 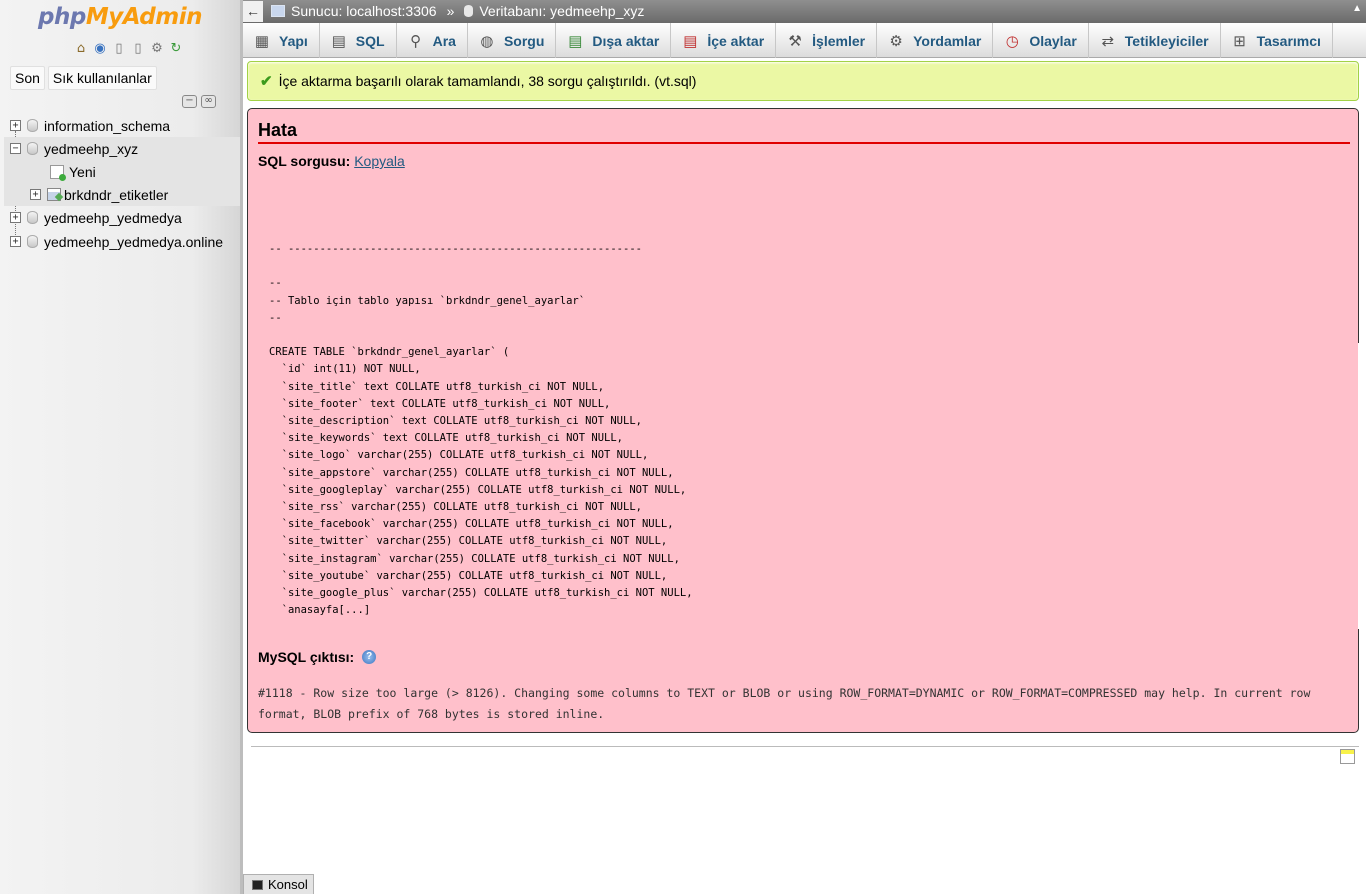 I want to click on tab-triggers: ⇄ Tetikleyiciler, so click(x=1155, y=40).